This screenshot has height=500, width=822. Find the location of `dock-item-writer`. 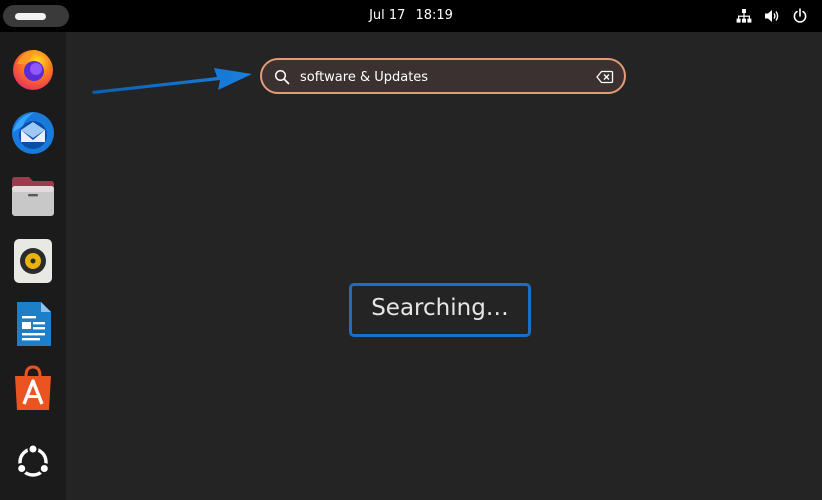

dock-item-writer is located at coordinates (33, 324).